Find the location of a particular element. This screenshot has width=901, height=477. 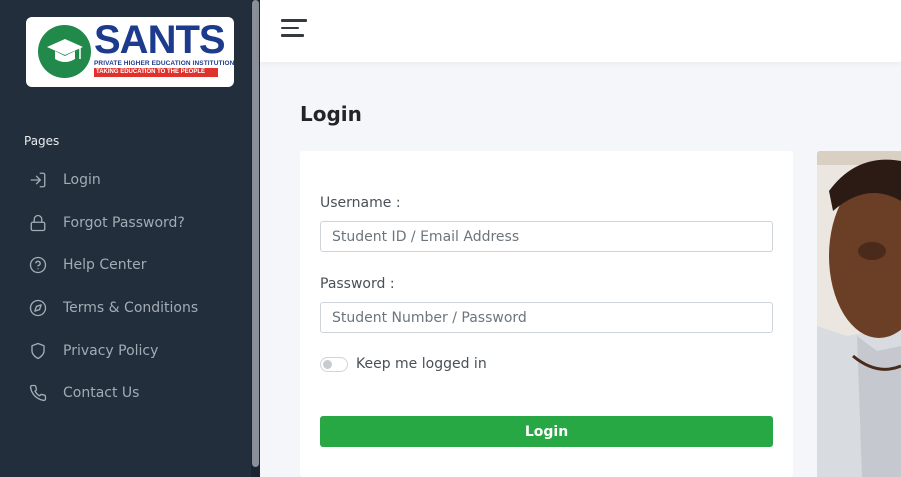

sidebar-item-terms: Terms & Conditions is located at coordinates (113, 308).